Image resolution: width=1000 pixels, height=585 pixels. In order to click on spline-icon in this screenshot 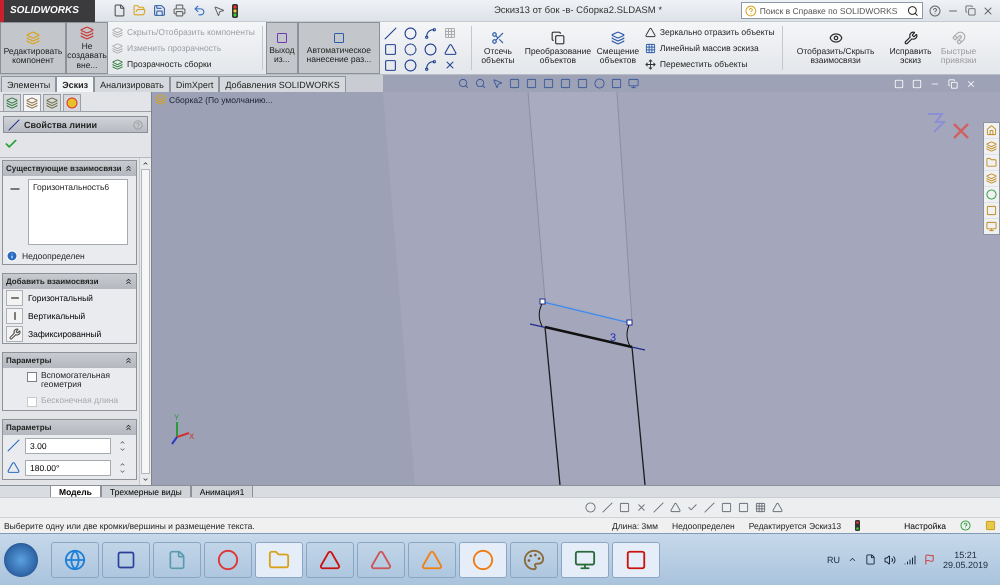, I will do `click(430, 33)`.